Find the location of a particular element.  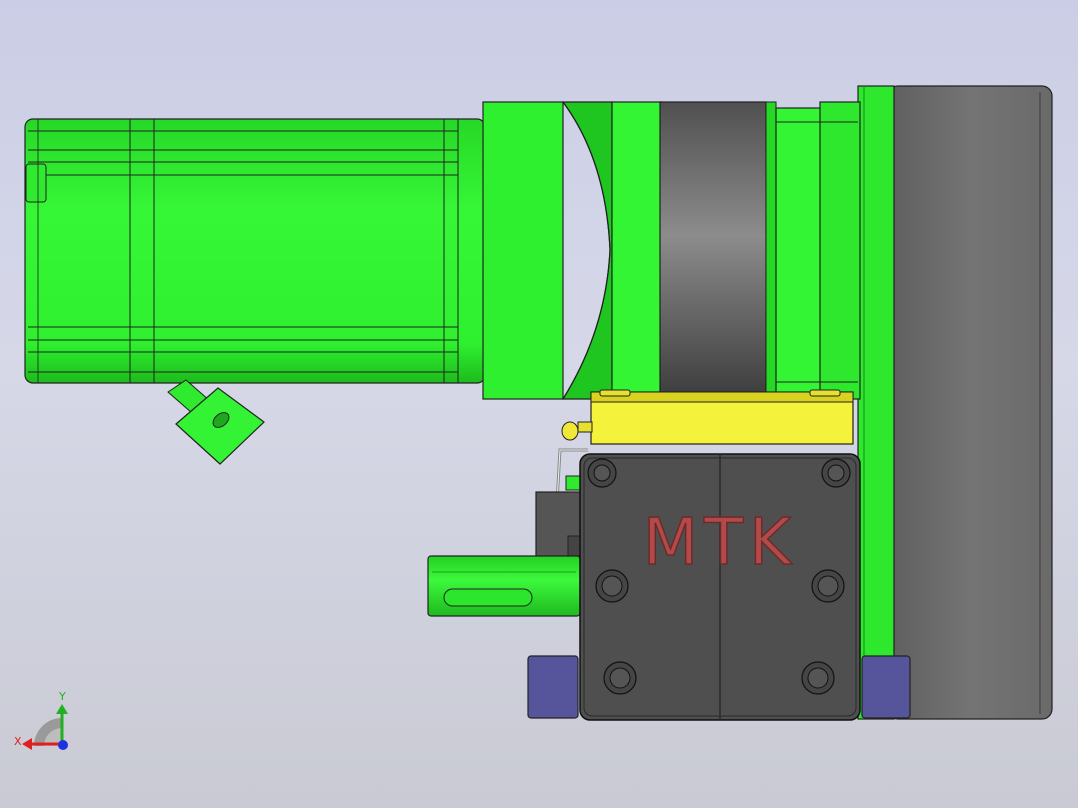

adapter-curved-face is located at coordinates (587, 250).